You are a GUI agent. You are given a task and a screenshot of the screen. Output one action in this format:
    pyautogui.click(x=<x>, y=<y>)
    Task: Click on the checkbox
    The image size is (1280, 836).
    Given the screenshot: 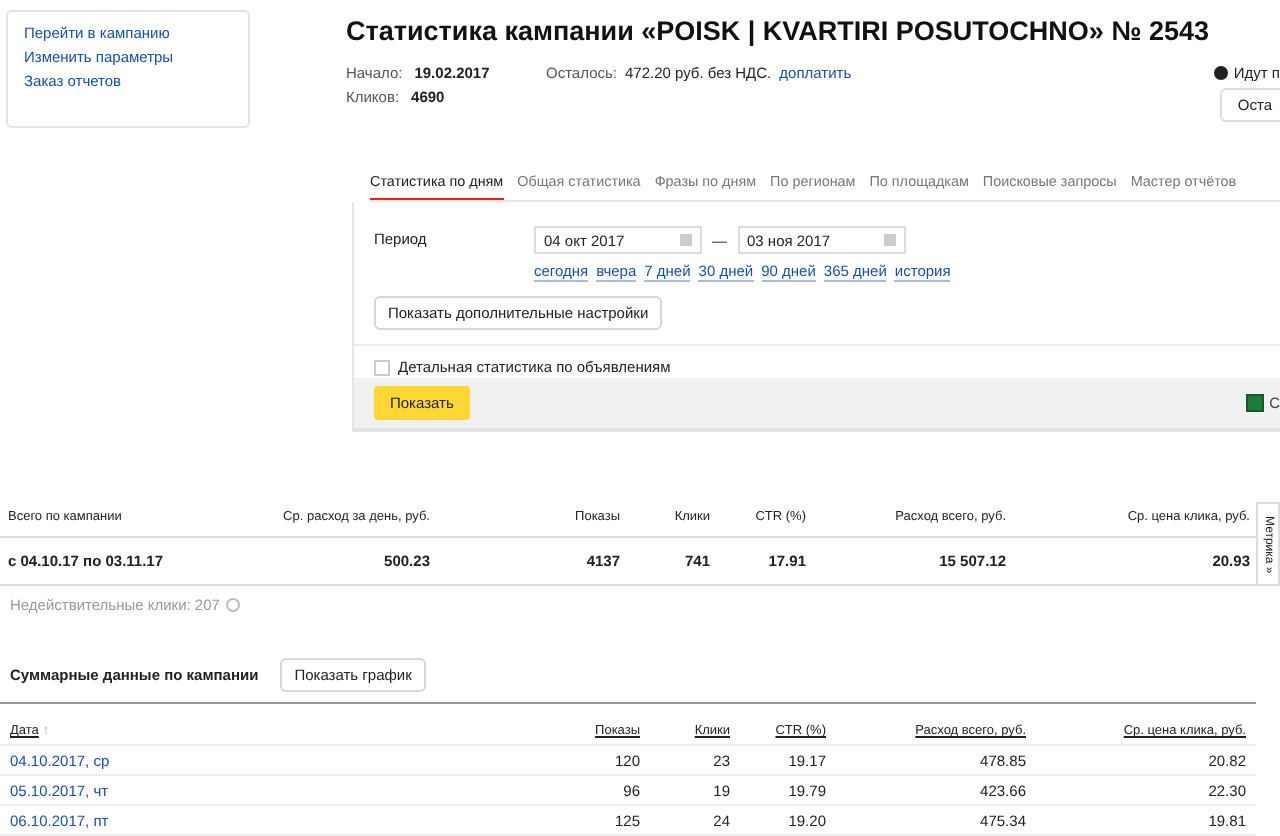 What is the action you would take?
    pyautogui.click(x=382, y=367)
    